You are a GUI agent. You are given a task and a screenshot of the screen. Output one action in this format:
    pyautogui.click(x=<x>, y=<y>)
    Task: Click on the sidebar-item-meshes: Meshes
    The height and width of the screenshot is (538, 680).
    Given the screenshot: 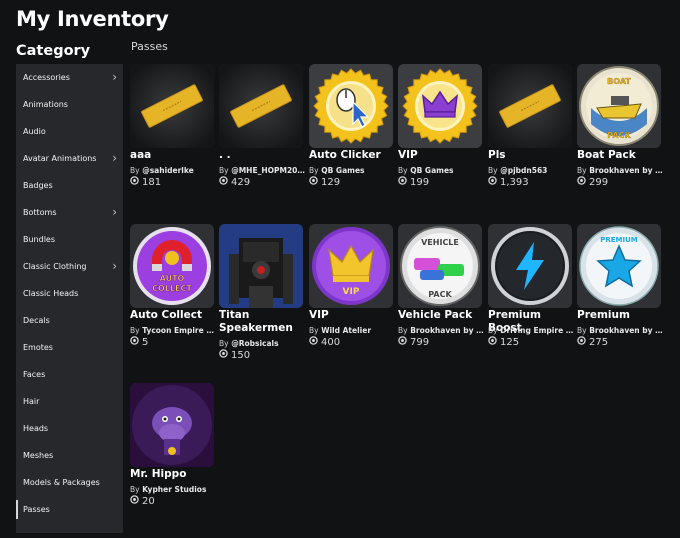 What is the action you would take?
    pyautogui.click(x=69, y=455)
    